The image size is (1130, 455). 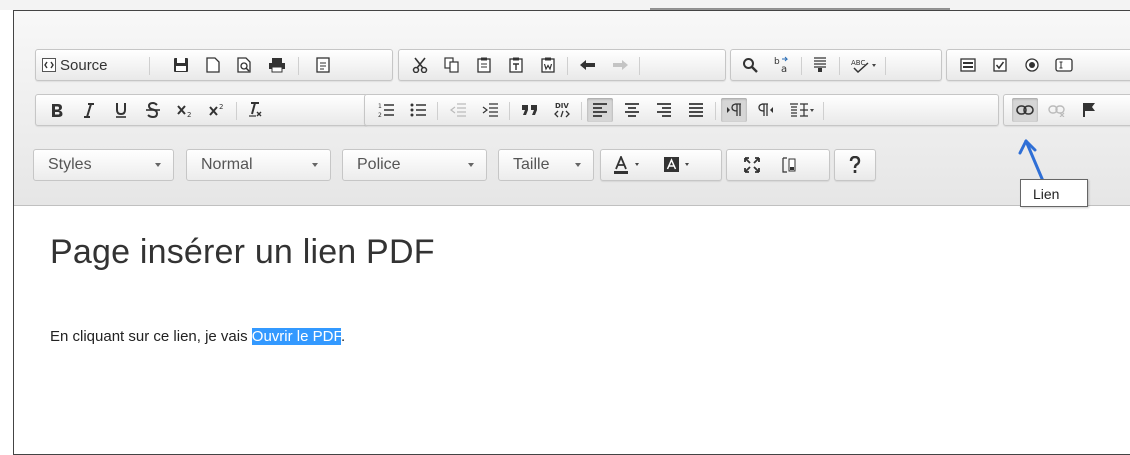 What do you see at coordinates (681, 110) in the screenshot?
I see `toolbar-group-paragraph: 12 DIV` at bounding box center [681, 110].